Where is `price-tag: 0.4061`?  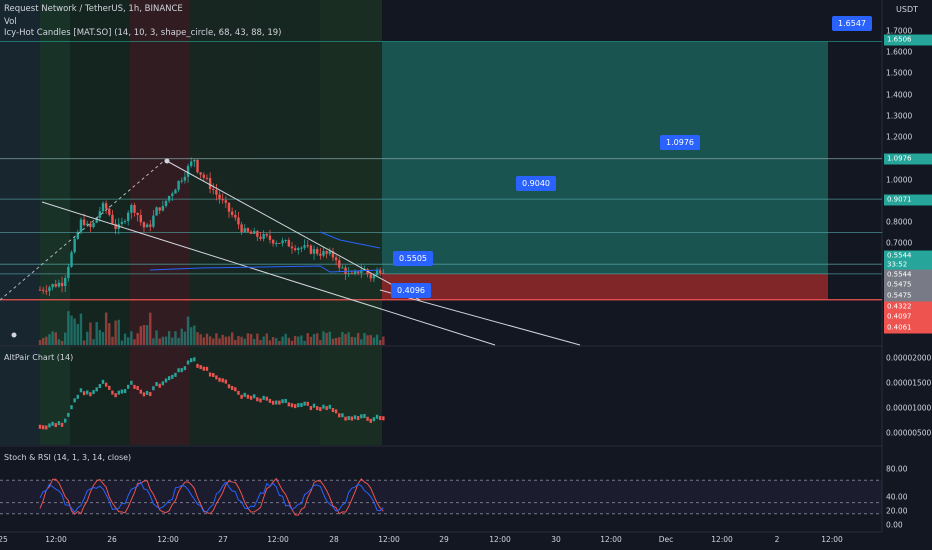
price-tag: 0.4061 is located at coordinates (908, 328).